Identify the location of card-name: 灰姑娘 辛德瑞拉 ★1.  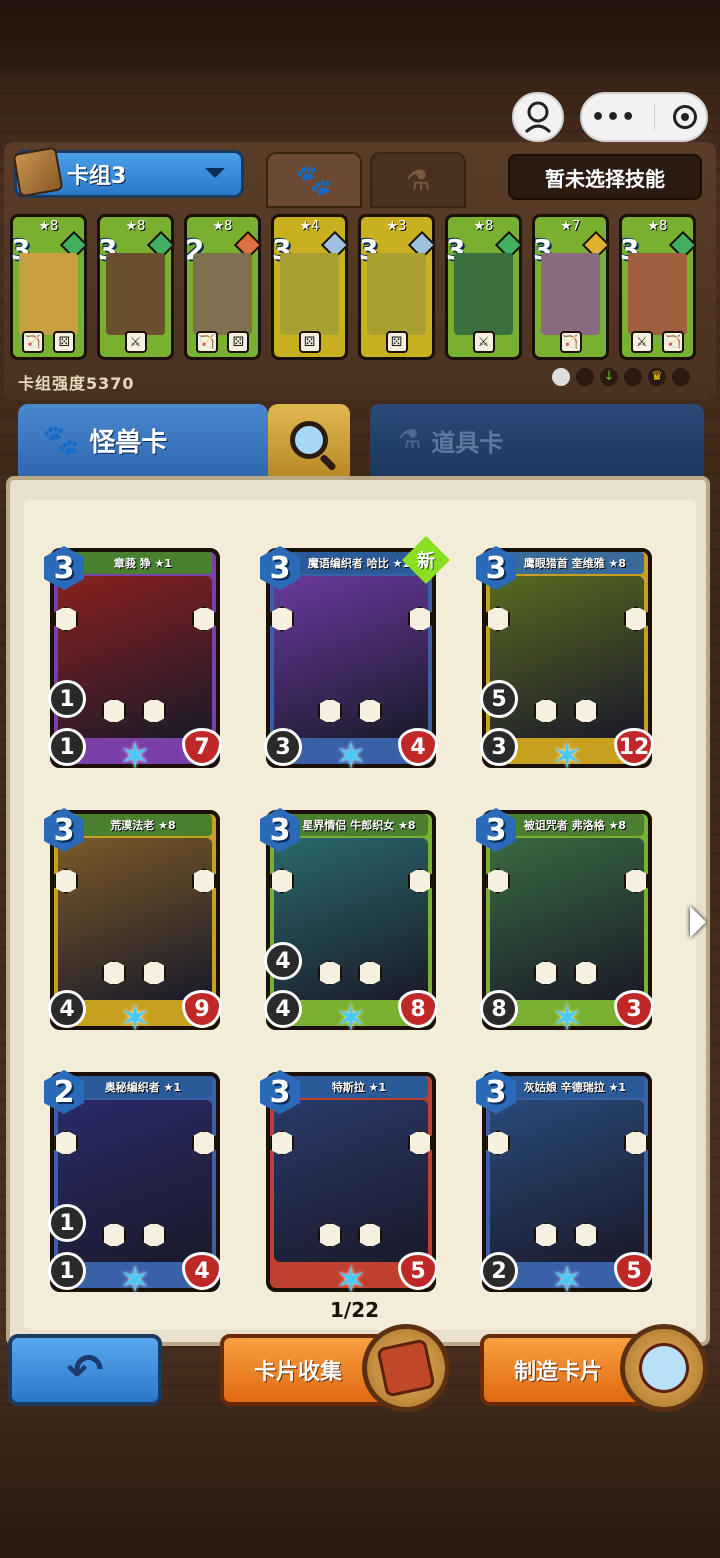
(575, 1087).